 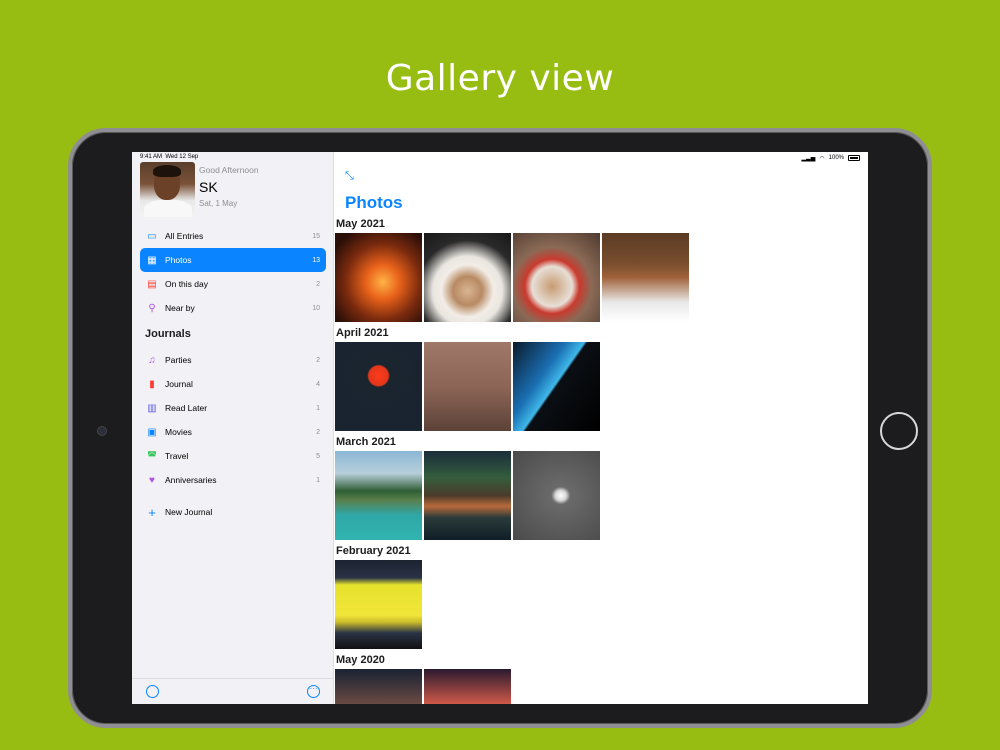 What do you see at coordinates (167, 189) in the screenshot?
I see `avatar` at bounding box center [167, 189].